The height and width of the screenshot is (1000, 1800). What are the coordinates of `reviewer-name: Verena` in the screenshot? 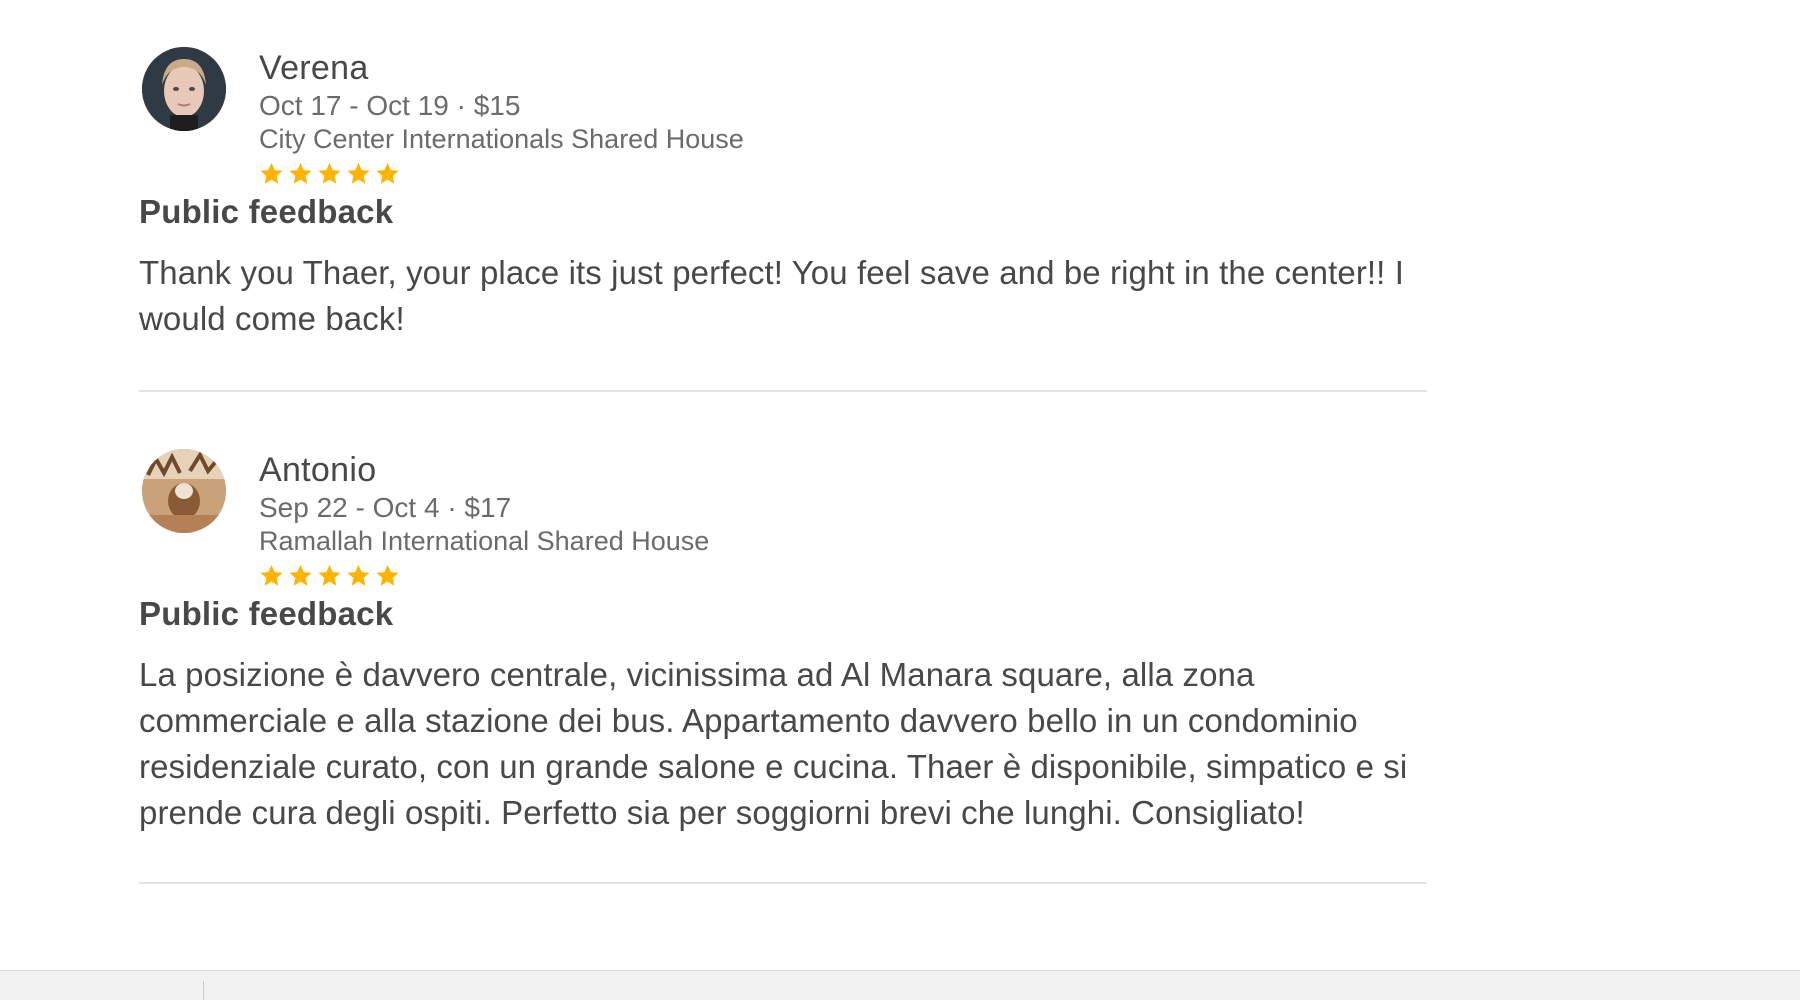 It's located at (501, 68).